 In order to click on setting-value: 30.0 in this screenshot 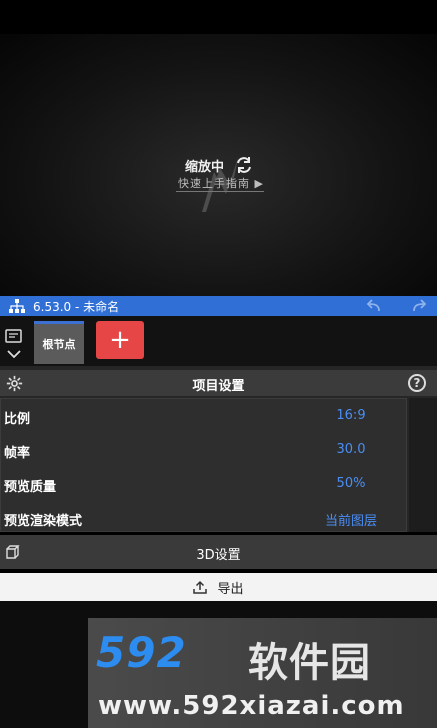, I will do `click(351, 449)`.